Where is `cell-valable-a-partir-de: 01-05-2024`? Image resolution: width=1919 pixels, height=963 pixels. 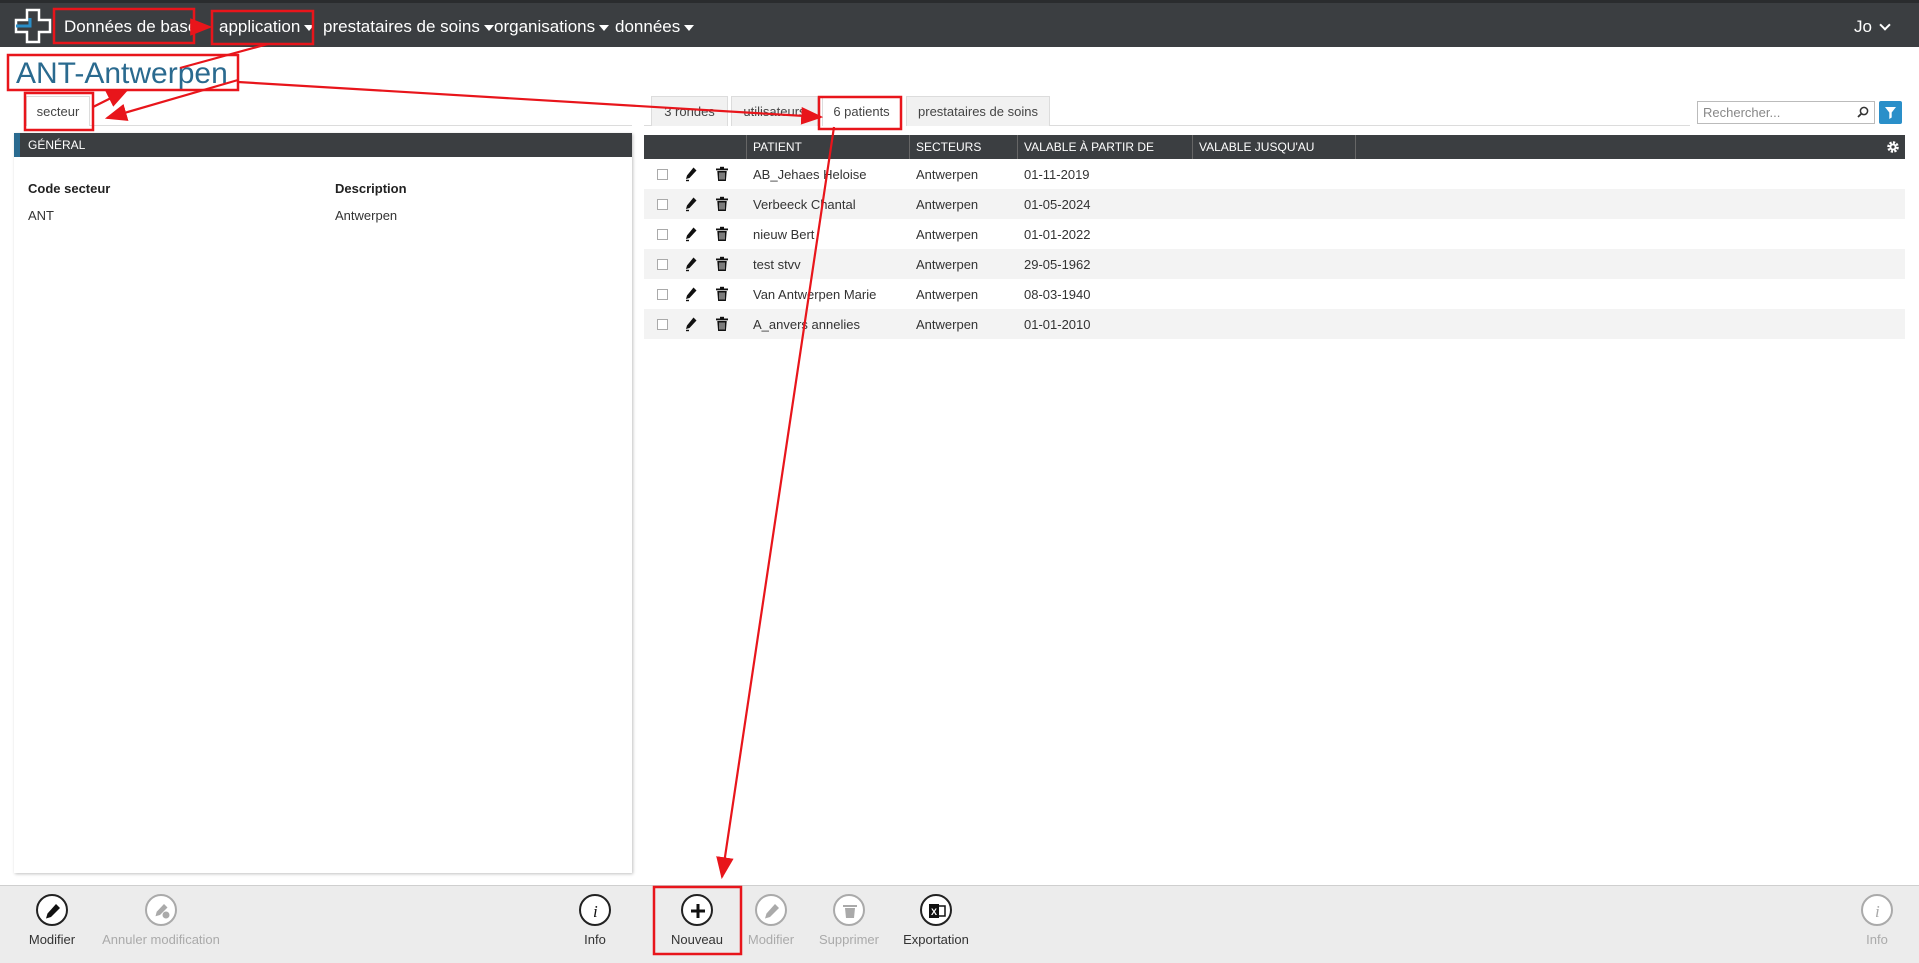 cell-valable-a-partir-de: 01-05-2024 is located at coordinates (1057, 204).